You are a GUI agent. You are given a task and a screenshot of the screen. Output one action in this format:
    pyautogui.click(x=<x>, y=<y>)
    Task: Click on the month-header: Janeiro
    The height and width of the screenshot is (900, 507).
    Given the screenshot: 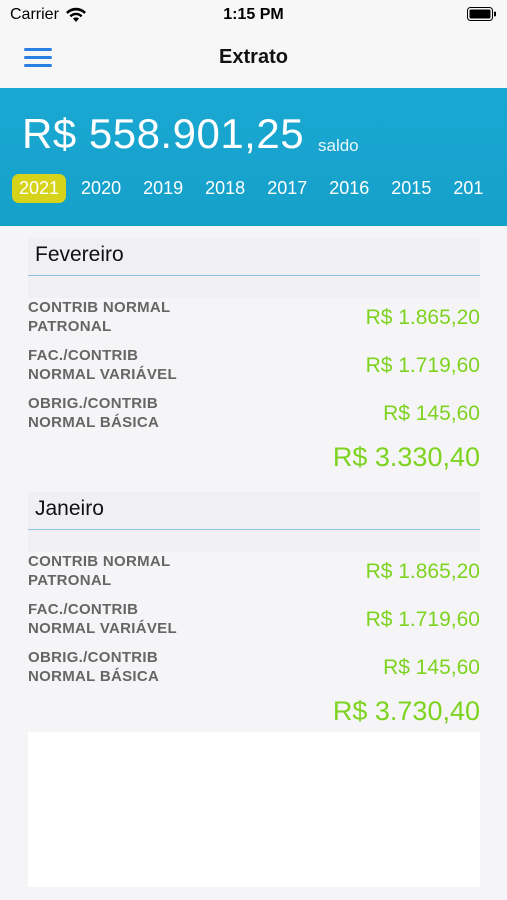 What is the action you would take?
    pyautogui.click(x=254, y=511)
    